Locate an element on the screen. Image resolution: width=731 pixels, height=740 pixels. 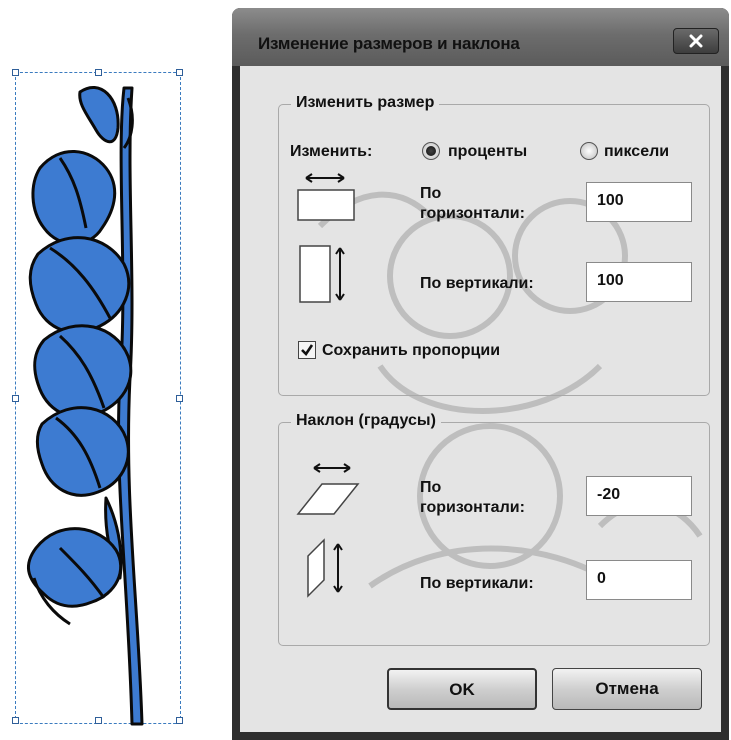
close-icon is located at coordinates (696, 41).